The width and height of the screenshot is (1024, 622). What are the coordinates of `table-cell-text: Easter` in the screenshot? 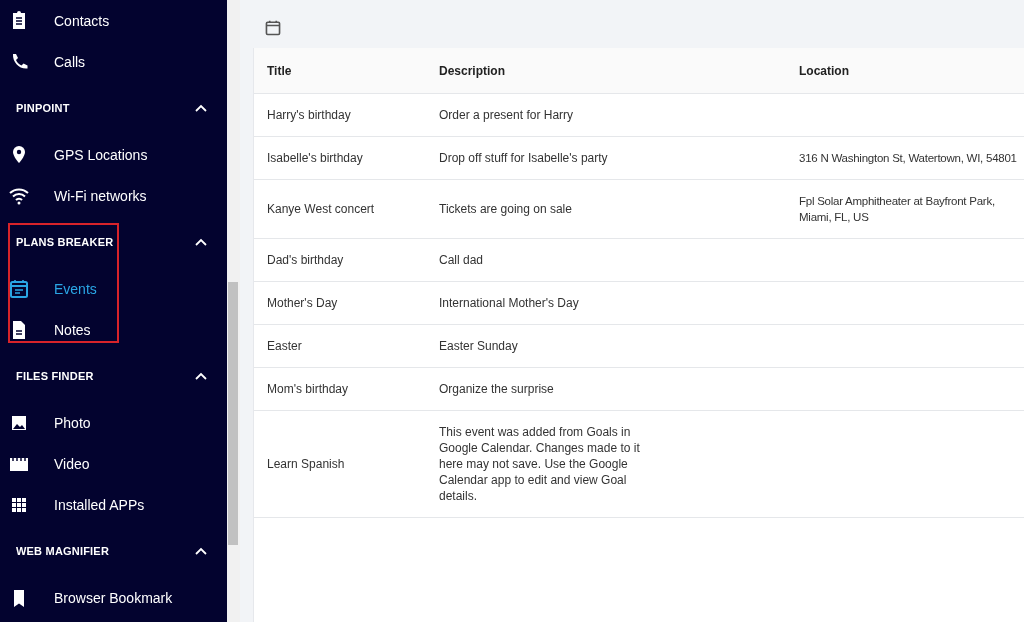 It's located at (284, 346).